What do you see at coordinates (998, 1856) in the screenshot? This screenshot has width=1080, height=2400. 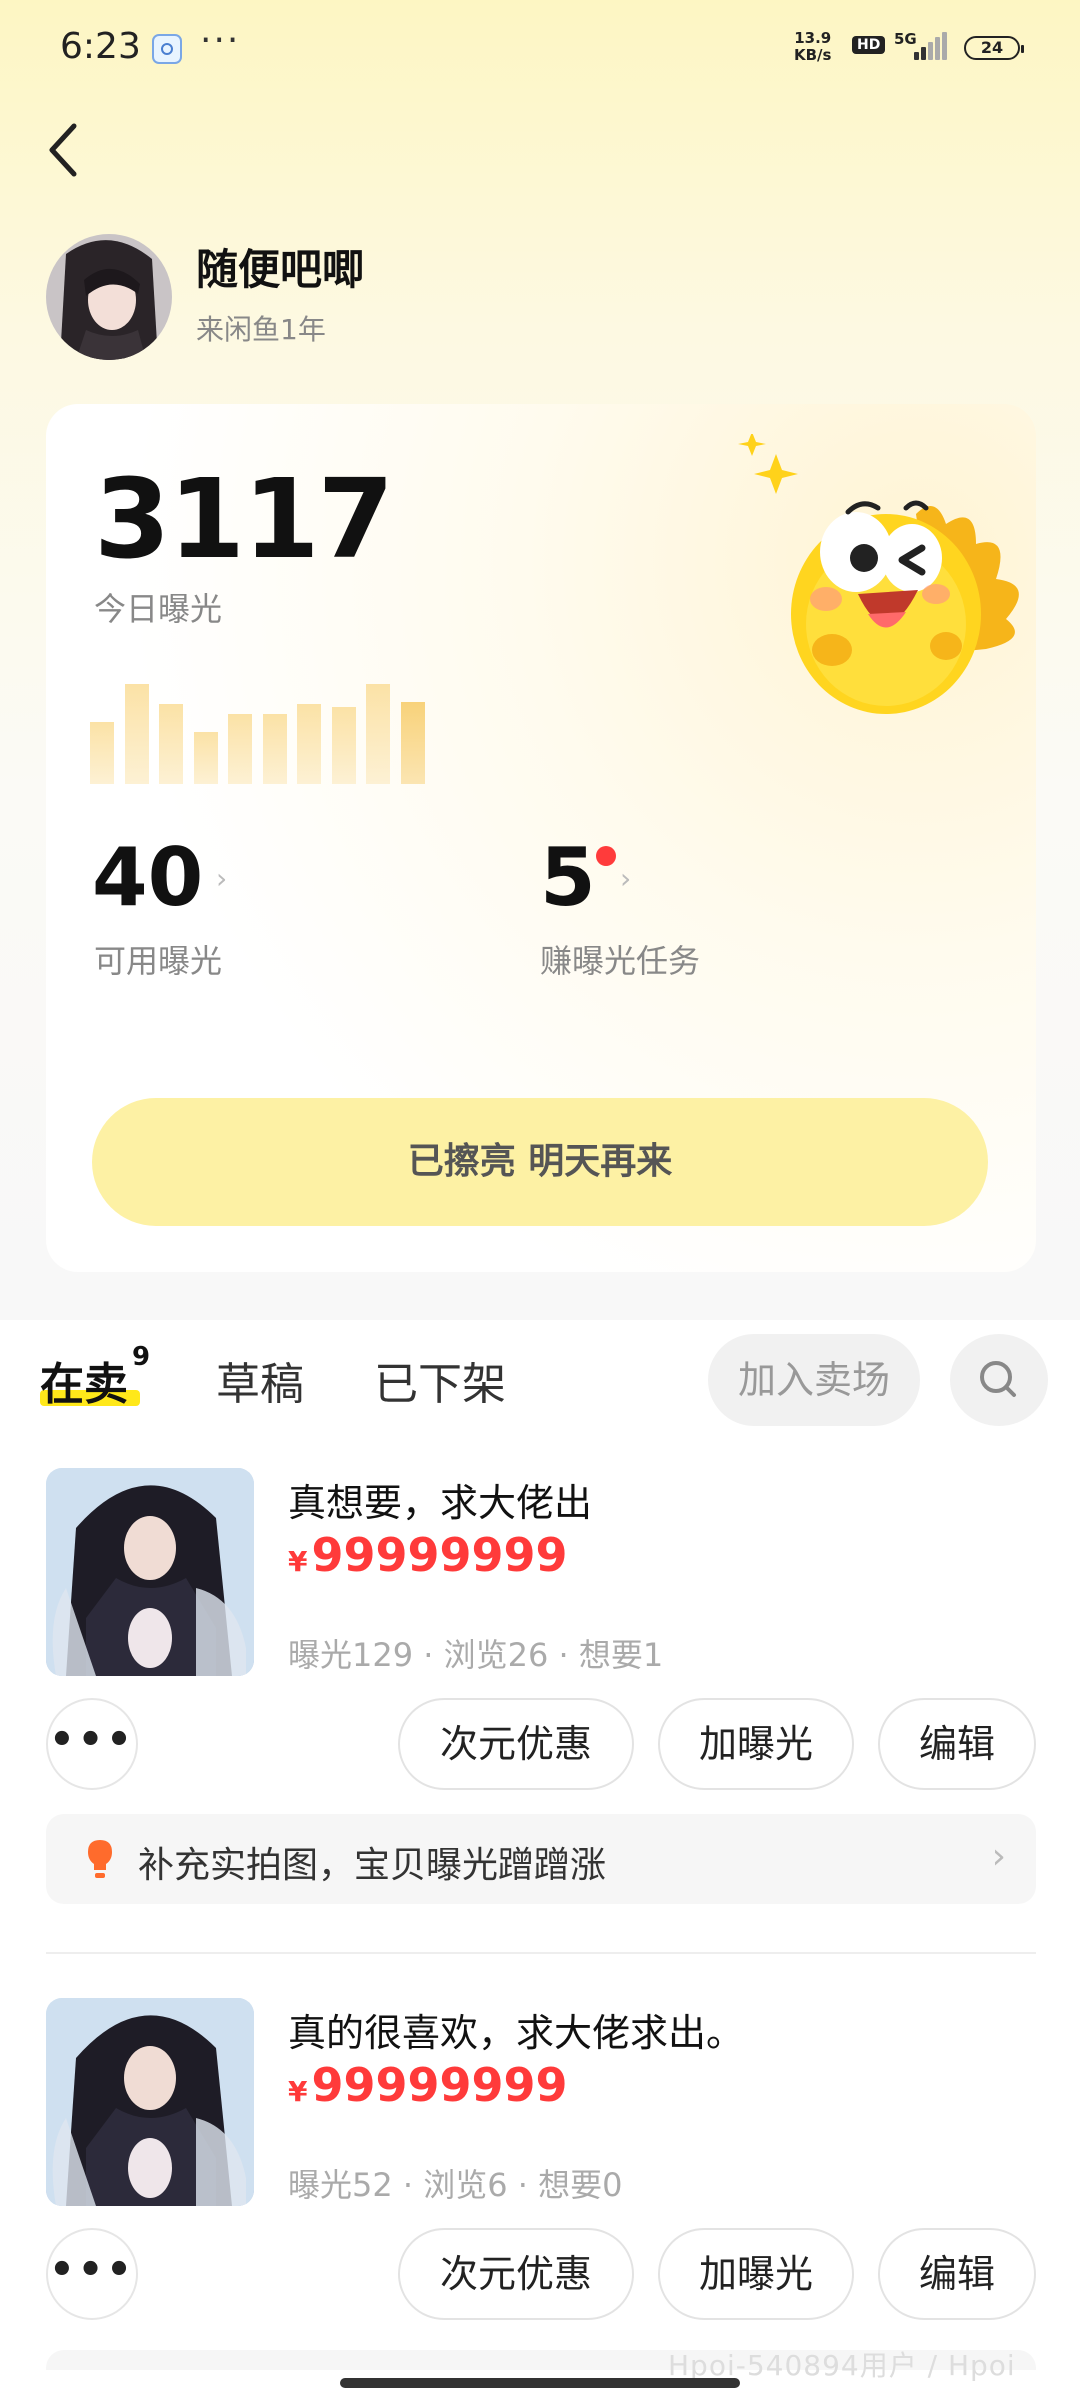 I see `chevron-right-icon: ›` at bounding box center [998, 1856].